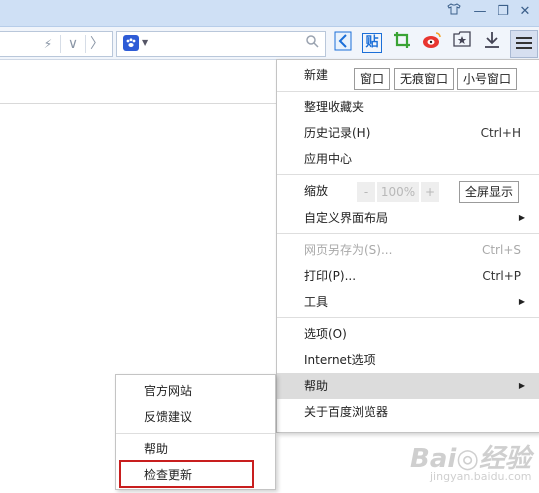 The width and height of the screenshot is (539, 493). What do you see at coordinates (398, 192) in the screenshot?
I see `zoom-value: 100%` at bounding box center [398, 192].